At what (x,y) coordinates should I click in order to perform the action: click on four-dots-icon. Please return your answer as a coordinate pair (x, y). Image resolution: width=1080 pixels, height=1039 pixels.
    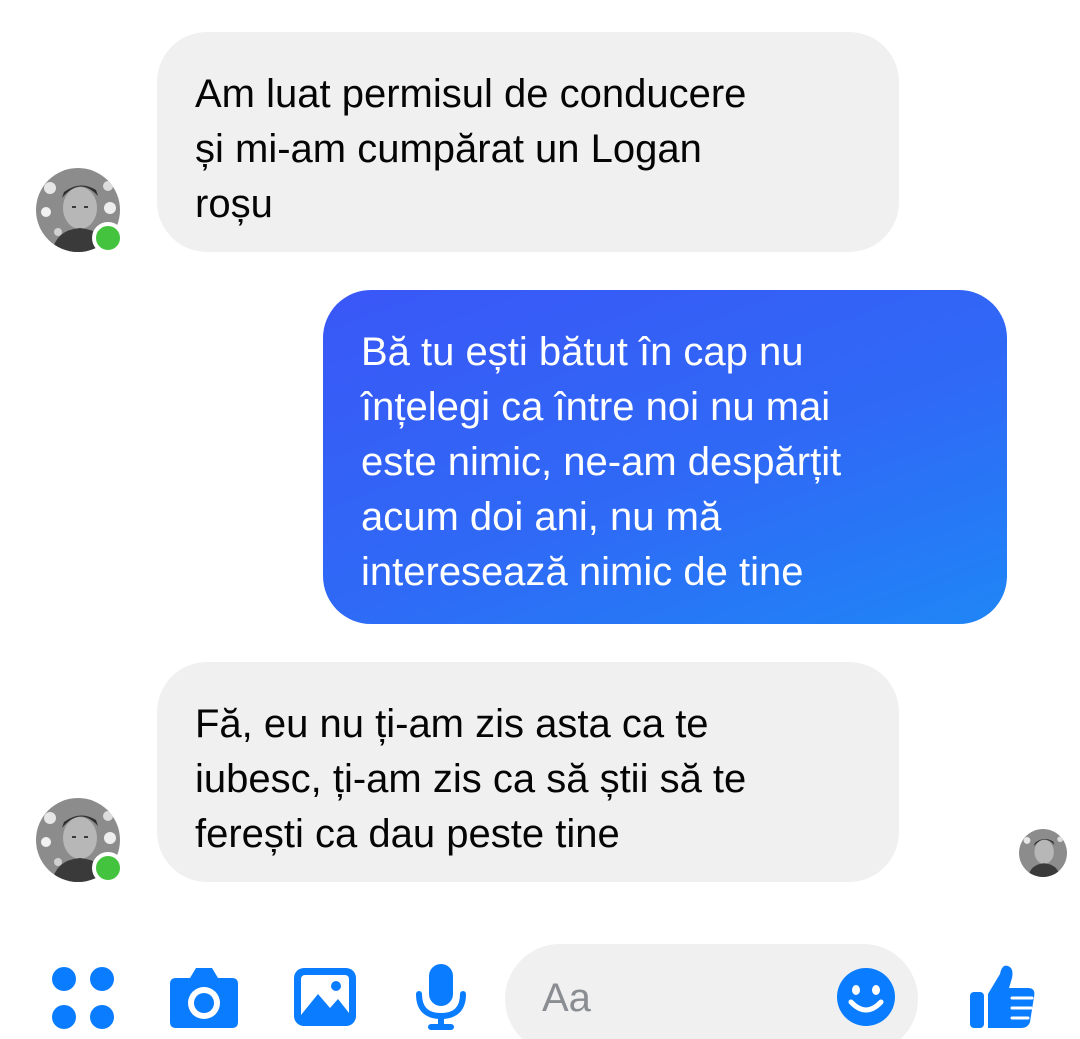
    Looking at the image, I should click on (83, 998).